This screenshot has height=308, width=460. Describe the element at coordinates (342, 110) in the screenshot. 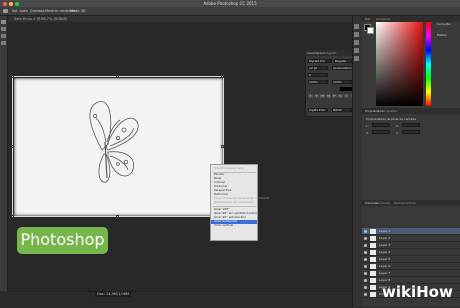

I see `antialias-select: Nítido` at that location.